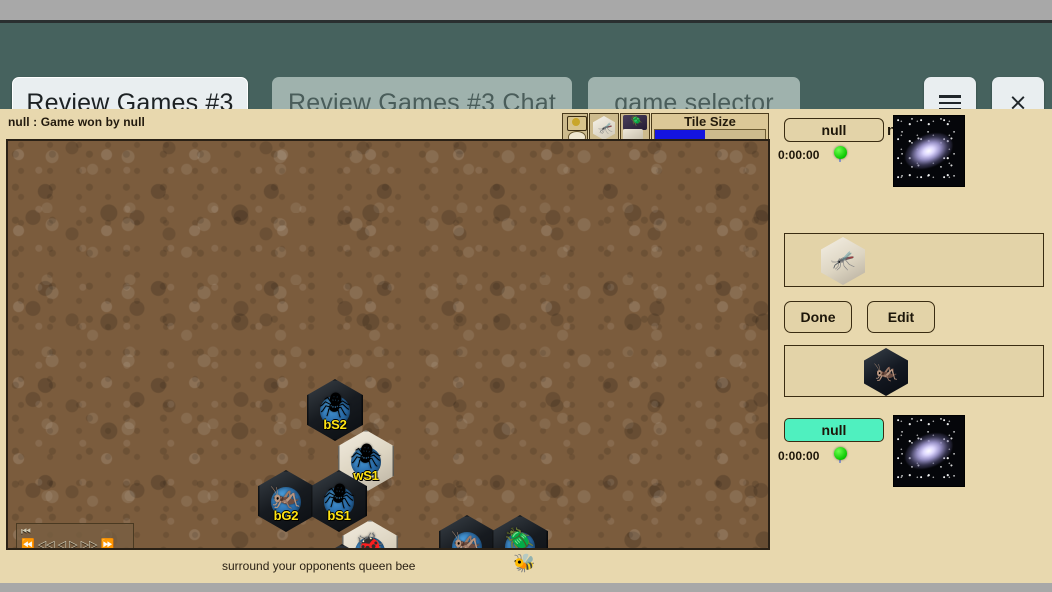  What do you see at coordinates (89, 543) in the screenshot?
I see `playback-button-step-4: ▷▷` at bounding box center [89, 543].